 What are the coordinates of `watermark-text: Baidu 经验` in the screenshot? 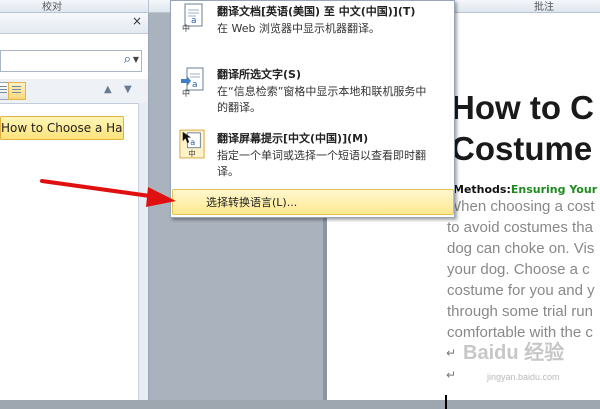 It's located at (514, 353).